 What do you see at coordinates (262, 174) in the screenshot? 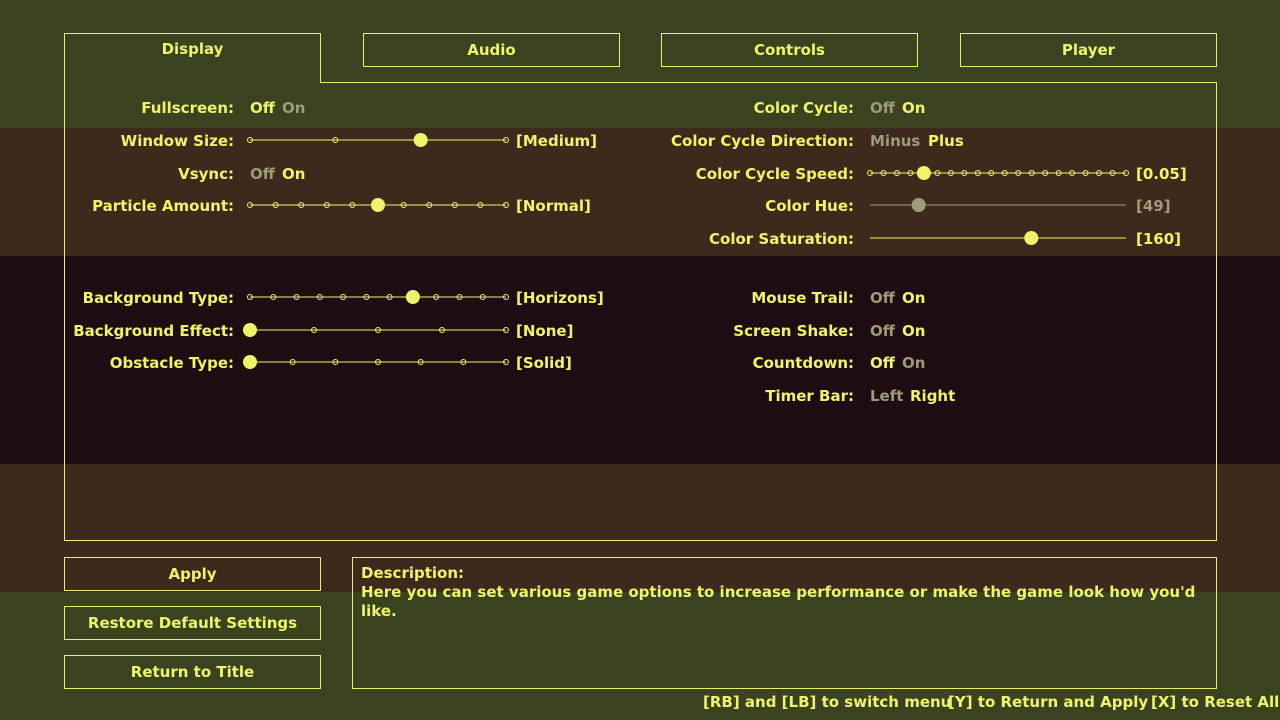
I see `vsync-off: Off` at bounding box center [262, 174].